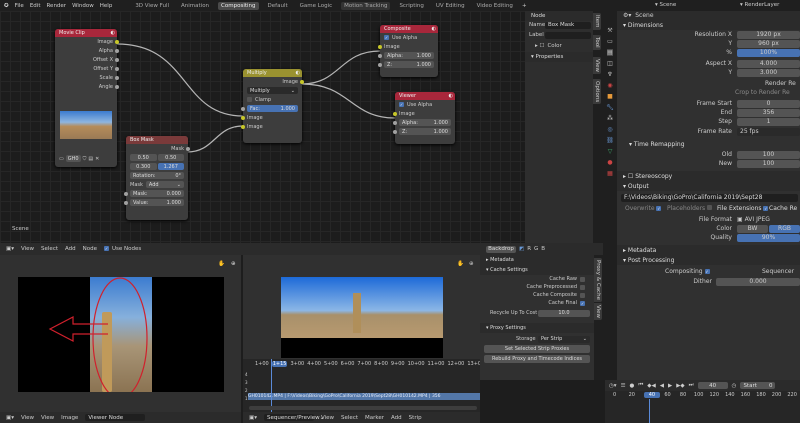 This screenshot has height=423, width=800. Describe the element at coordinates (120, 333) in the screenshot. I see `image-editor: ✋ ⊕` at that location.